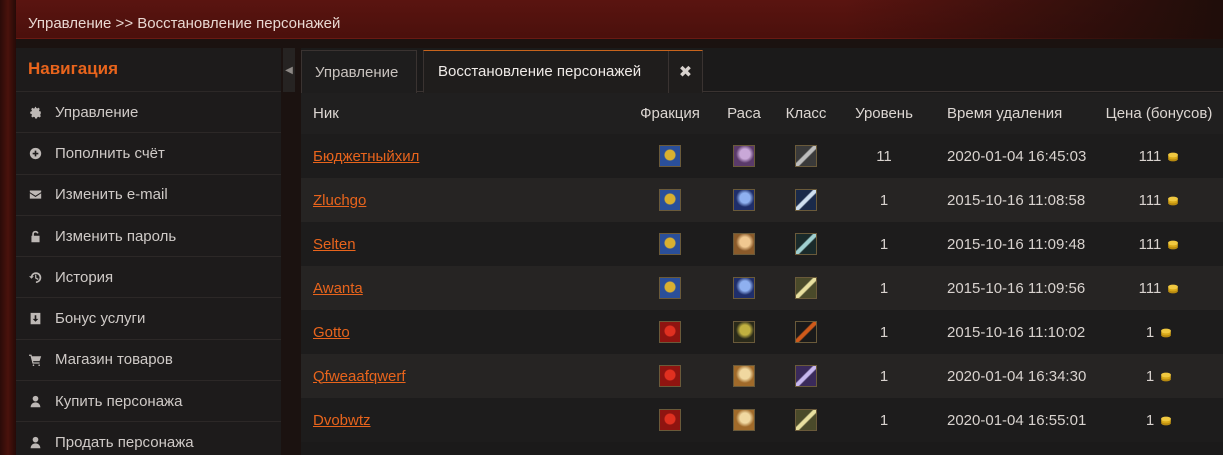 The image size is (1223, 455). What do you see at coordinates (463, 420) in the screenshot?
I see `cell-nick: Dvobwtz` at bounding box center [463, 420].